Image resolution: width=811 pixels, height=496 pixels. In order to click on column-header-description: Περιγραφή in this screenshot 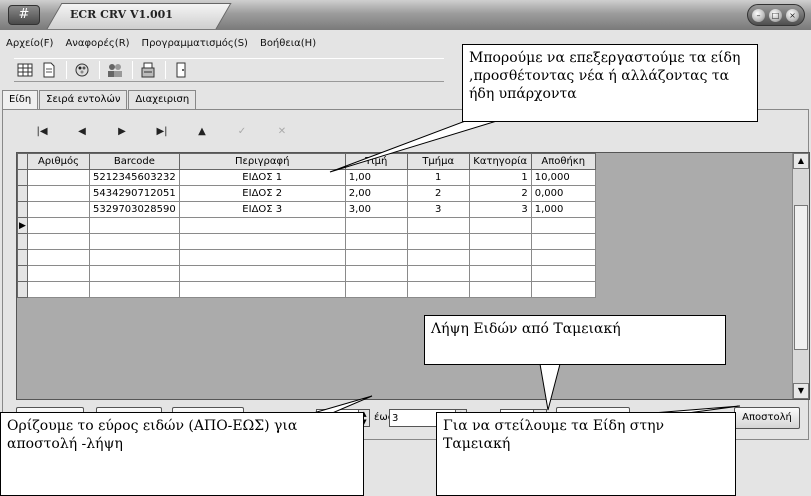, I will do `click(262, 161)`.